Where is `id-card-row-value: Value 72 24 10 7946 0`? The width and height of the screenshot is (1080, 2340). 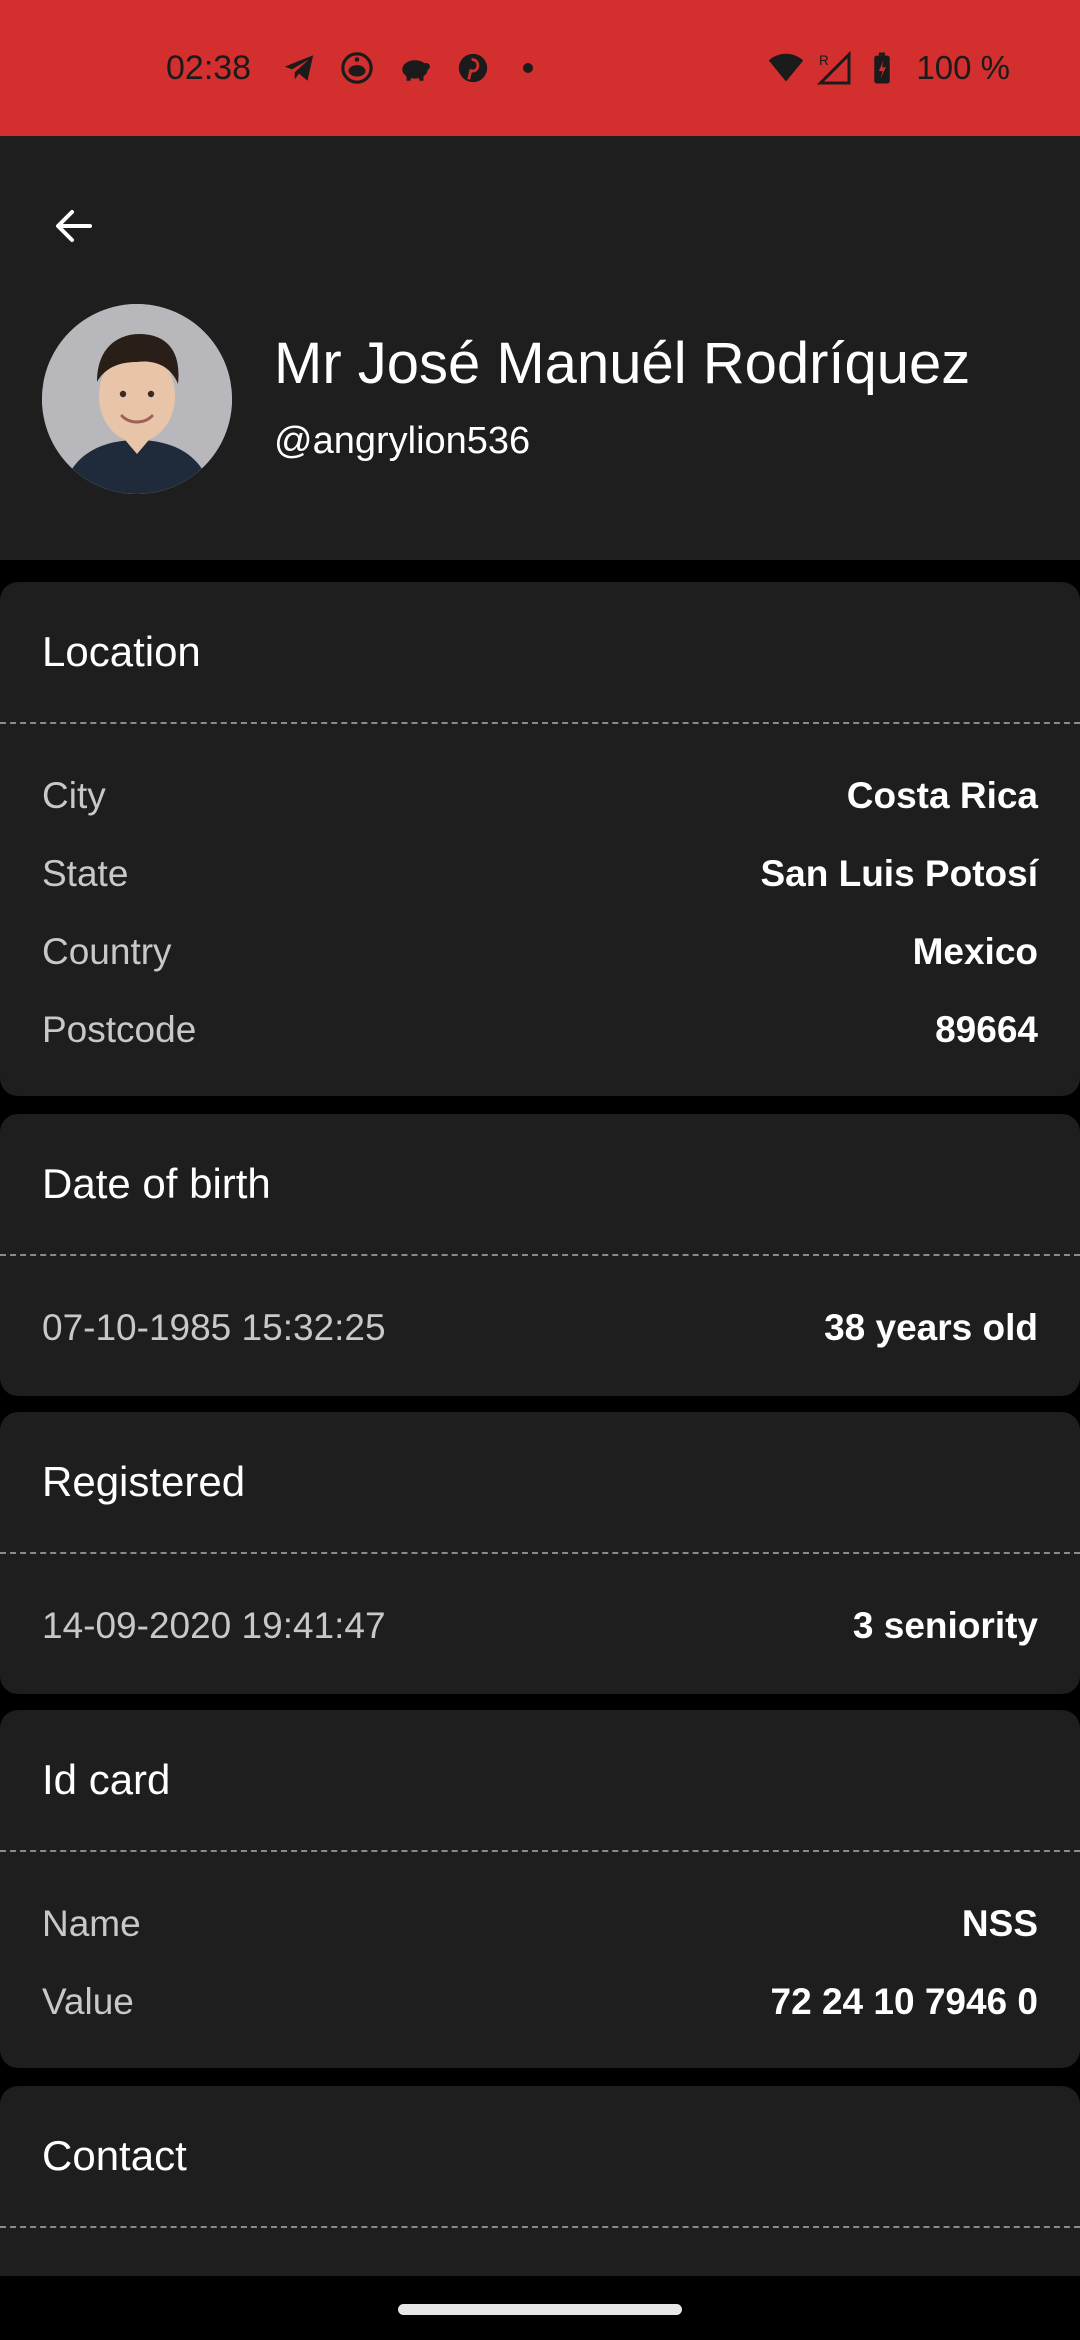
id-card-row-value: Value 72 24 10 7946 0 is located at coordinates (540, 2002).